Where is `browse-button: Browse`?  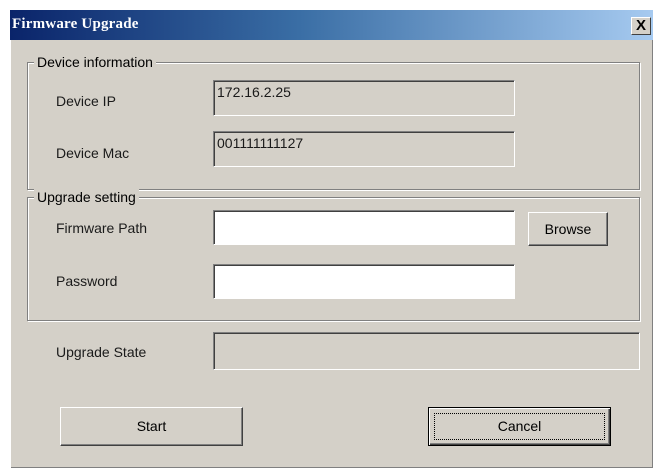 browse-button: Browse is located at coordinates (568, 229).